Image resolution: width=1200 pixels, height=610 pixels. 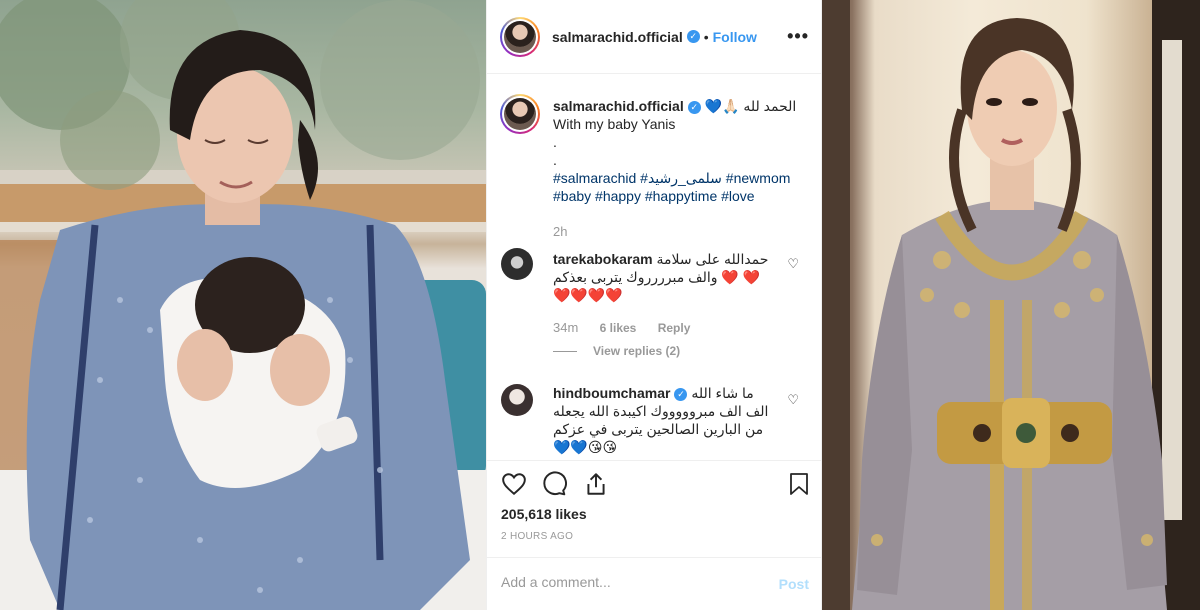 I want to click on caption-time: 2h, so click(x=560, y=231).